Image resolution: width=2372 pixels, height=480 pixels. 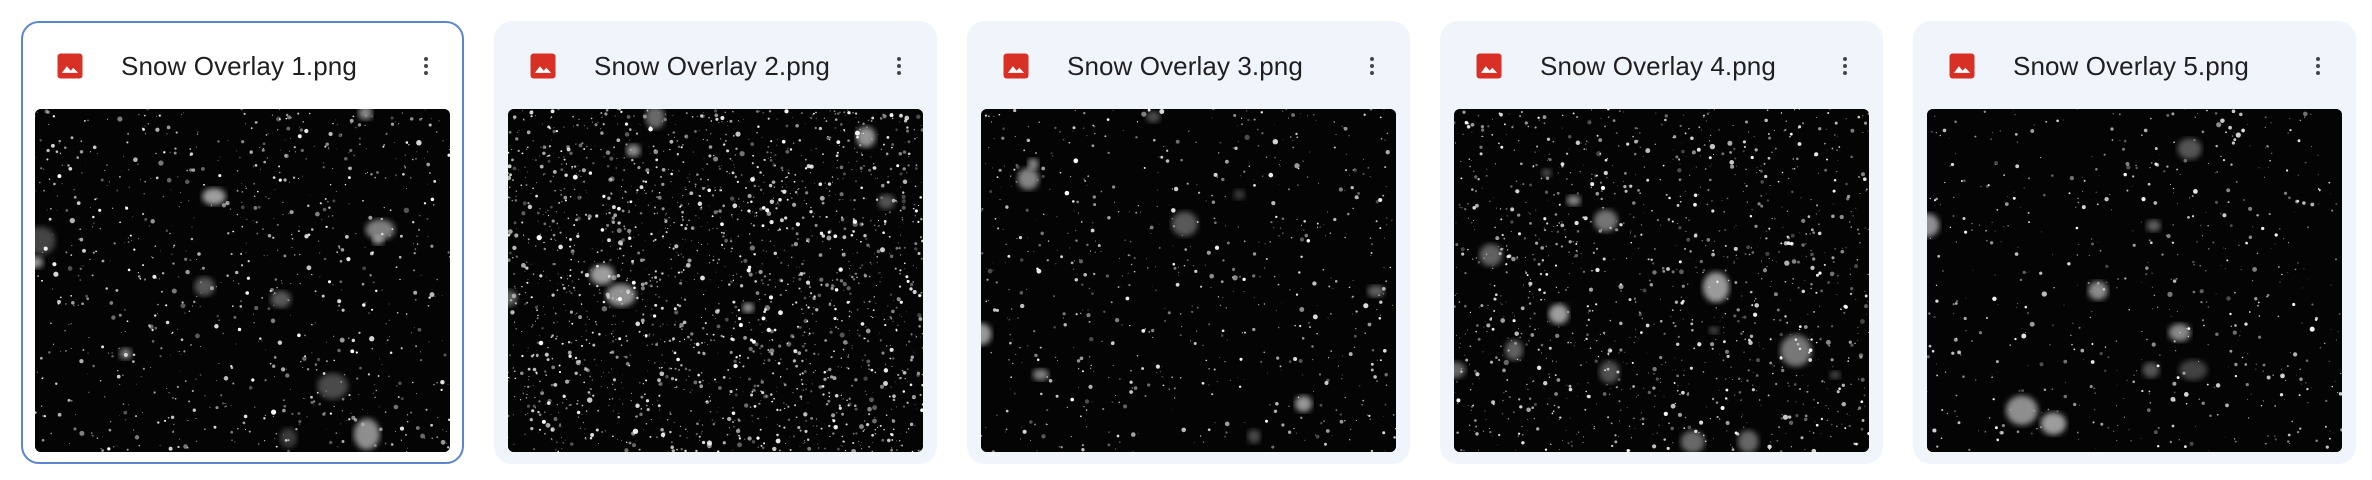 I want to click on file-card-header: Snow Overlay 5.png, so click(x=2134, y=66).